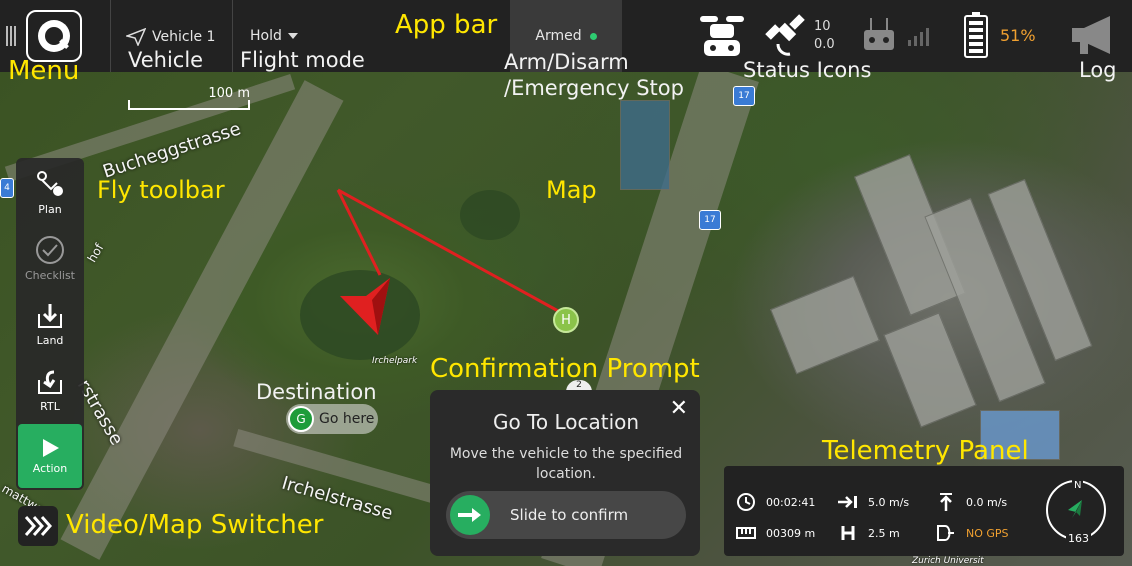 The height and width of the screenshot is (566, 1132). What do you see at coordinates (1093, 36) in the screenshot?
I see `megaphone-icon` at bounding box center [1093, 36].